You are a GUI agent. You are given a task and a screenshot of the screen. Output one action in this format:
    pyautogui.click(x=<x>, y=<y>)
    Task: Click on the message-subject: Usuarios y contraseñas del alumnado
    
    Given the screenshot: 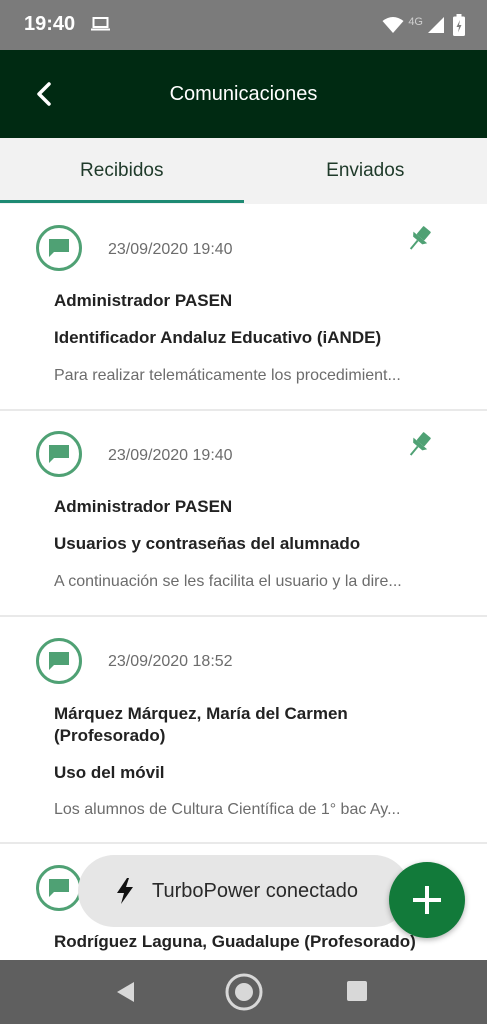 What is the action you would take?
    pyautogui.click(x=207, y=543)
    